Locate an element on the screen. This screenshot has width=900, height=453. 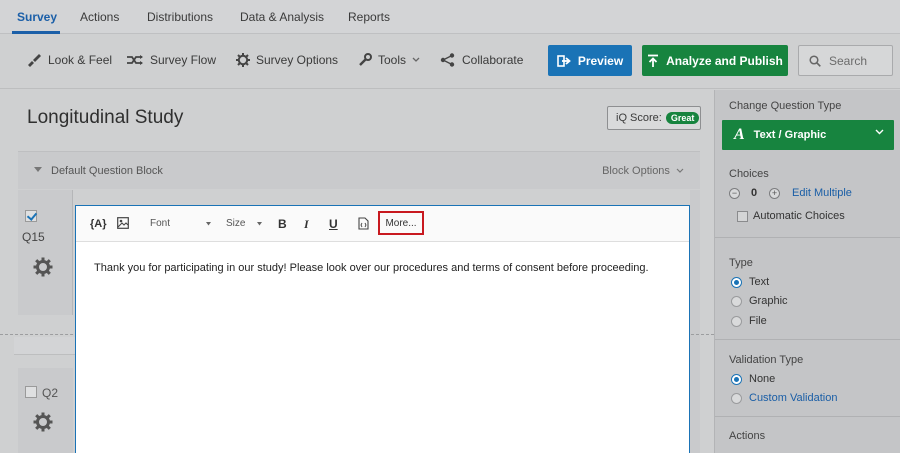
change-question-type-title: Change Question Type is located at coordinates (785, 106).